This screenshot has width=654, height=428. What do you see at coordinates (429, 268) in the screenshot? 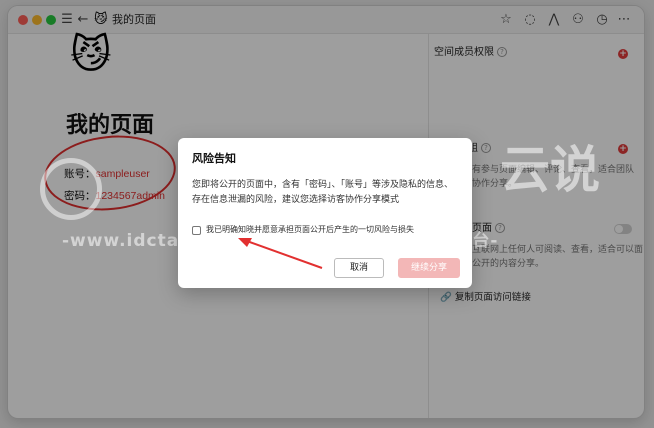
I see `continue-share-button: 继续分享` at bounding box center [429, 268].